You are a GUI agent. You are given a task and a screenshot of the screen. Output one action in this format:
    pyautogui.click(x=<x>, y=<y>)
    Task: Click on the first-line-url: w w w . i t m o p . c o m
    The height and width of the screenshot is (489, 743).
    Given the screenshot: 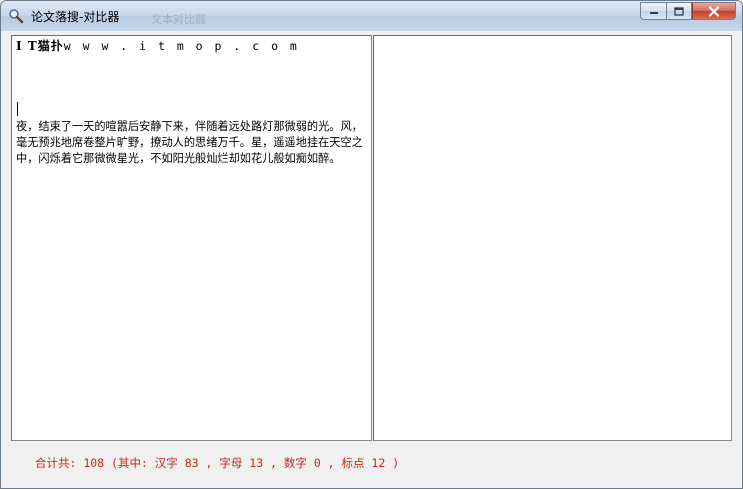 What is the action you would take?
    pyautogui.click(x=181, y=46)
    